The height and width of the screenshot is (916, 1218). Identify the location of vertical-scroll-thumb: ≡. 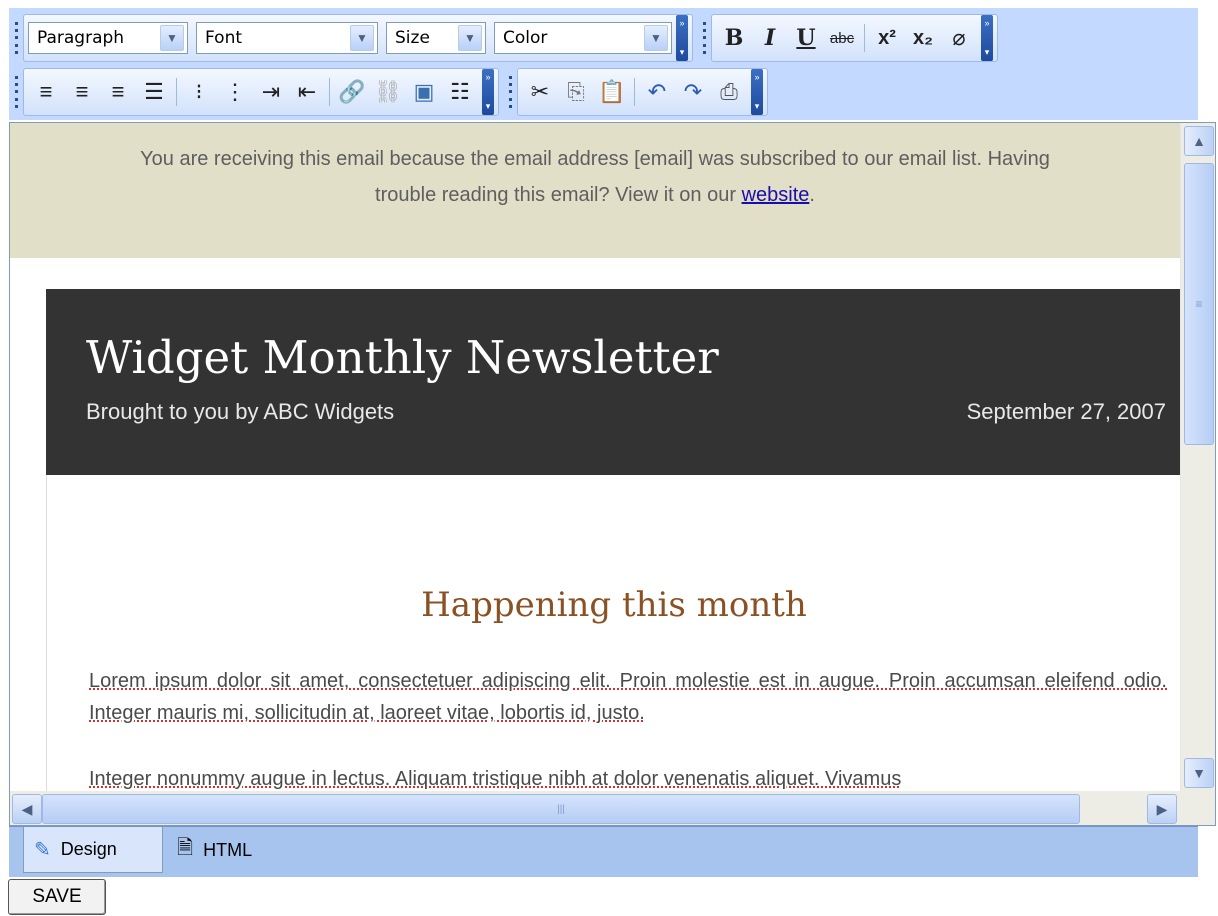
(1199, 304).